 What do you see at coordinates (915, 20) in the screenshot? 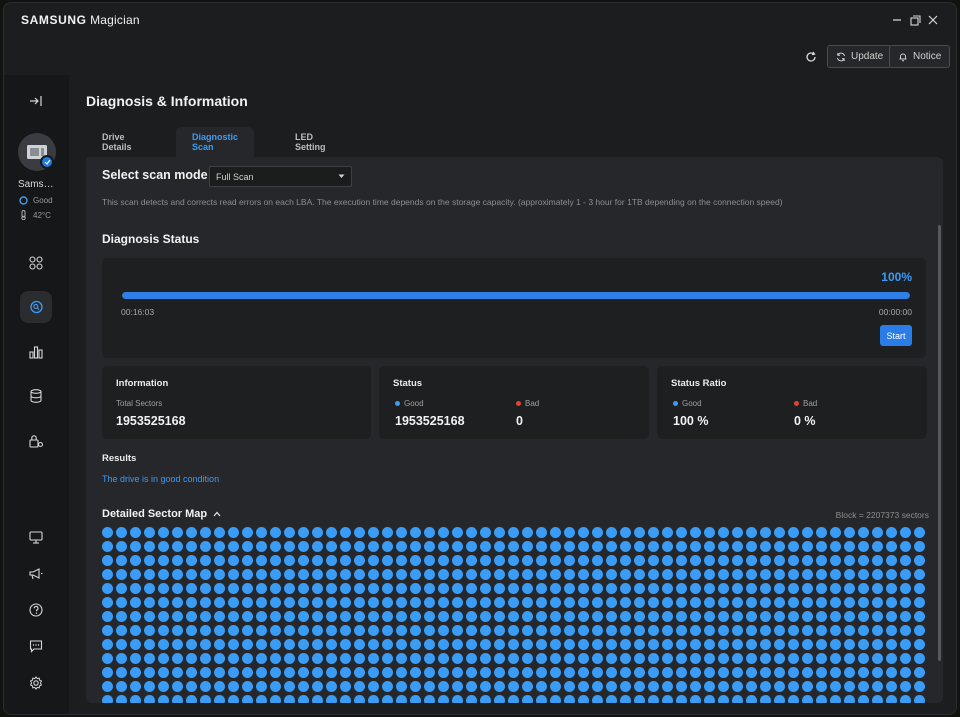
I see `restore-icon` at bounding box center [915, 20].